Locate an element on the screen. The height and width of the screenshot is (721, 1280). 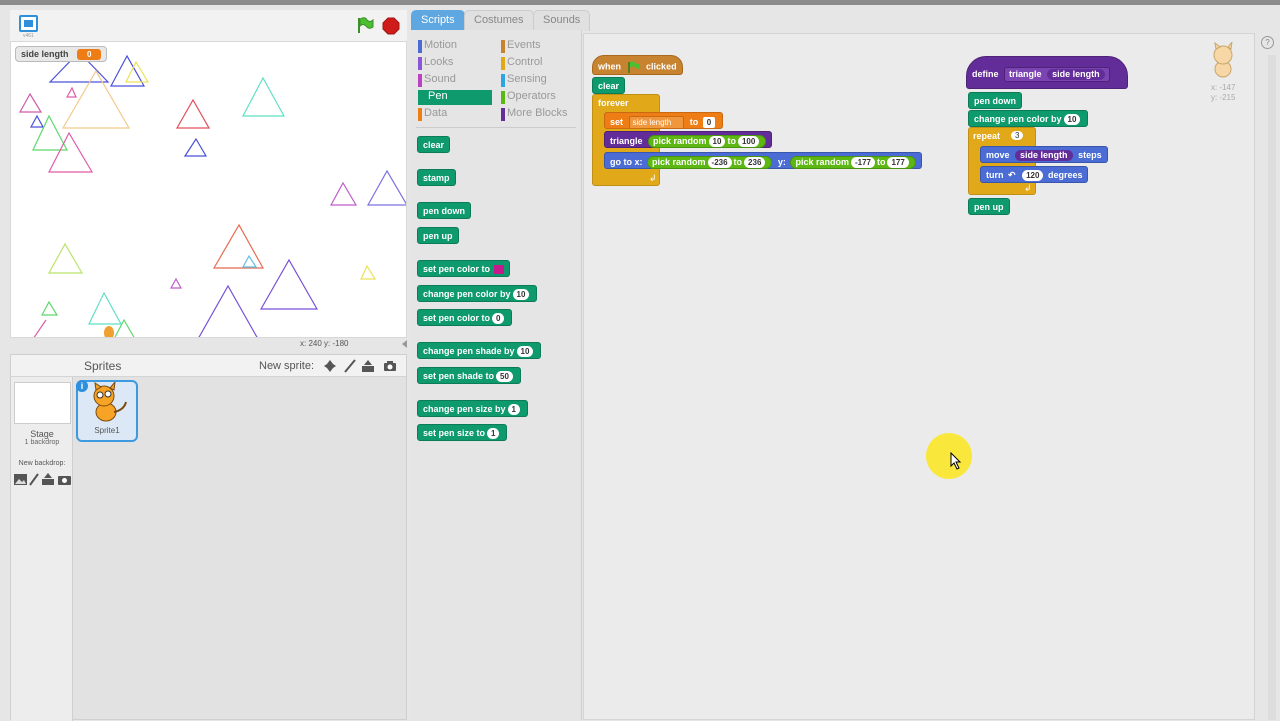
palette-change-pen-shade-block: change pen shade by 10 is located at coordinates (479, 350).